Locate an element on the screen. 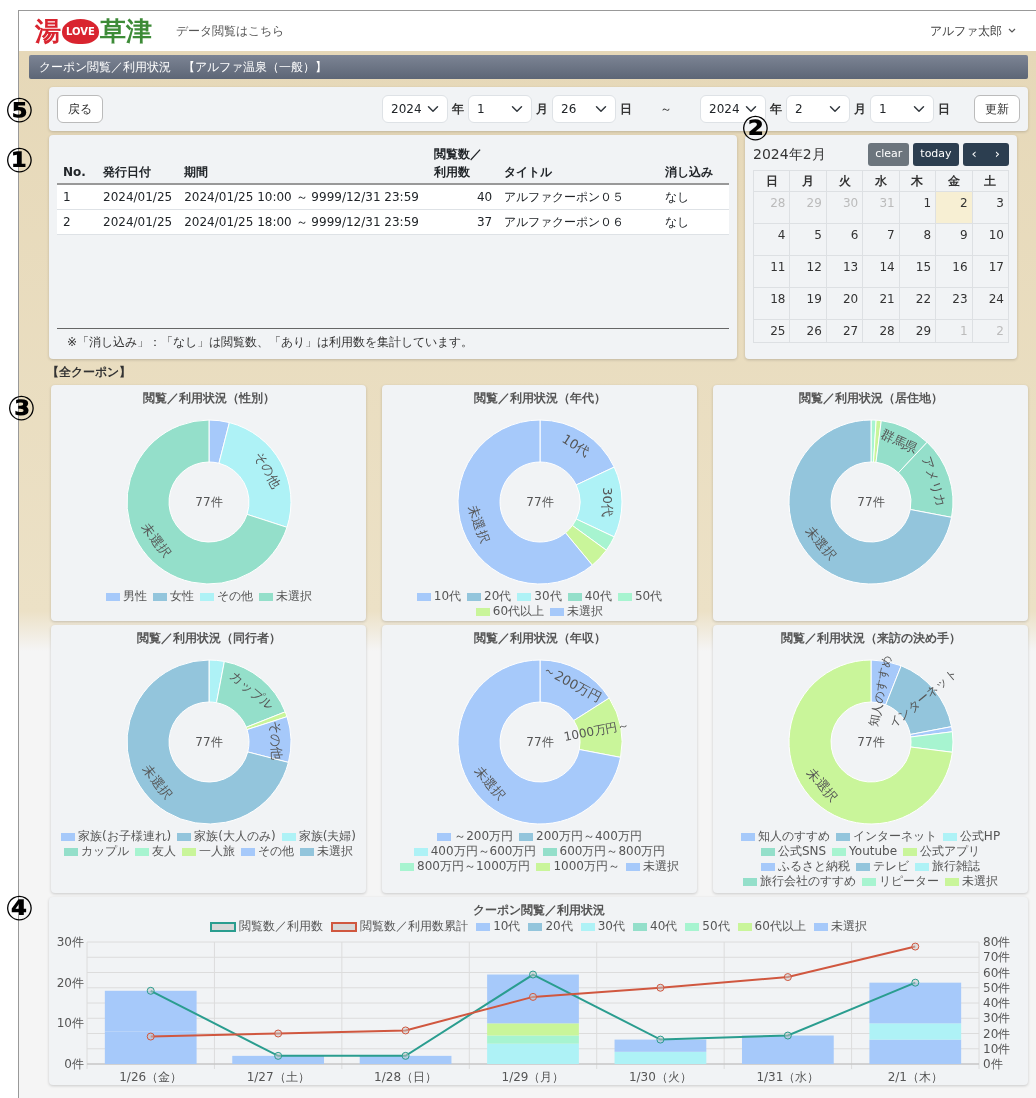 The image size is (1036, 1098). legend-item: 600万円～800万円 is located at coordinates (604, 851).